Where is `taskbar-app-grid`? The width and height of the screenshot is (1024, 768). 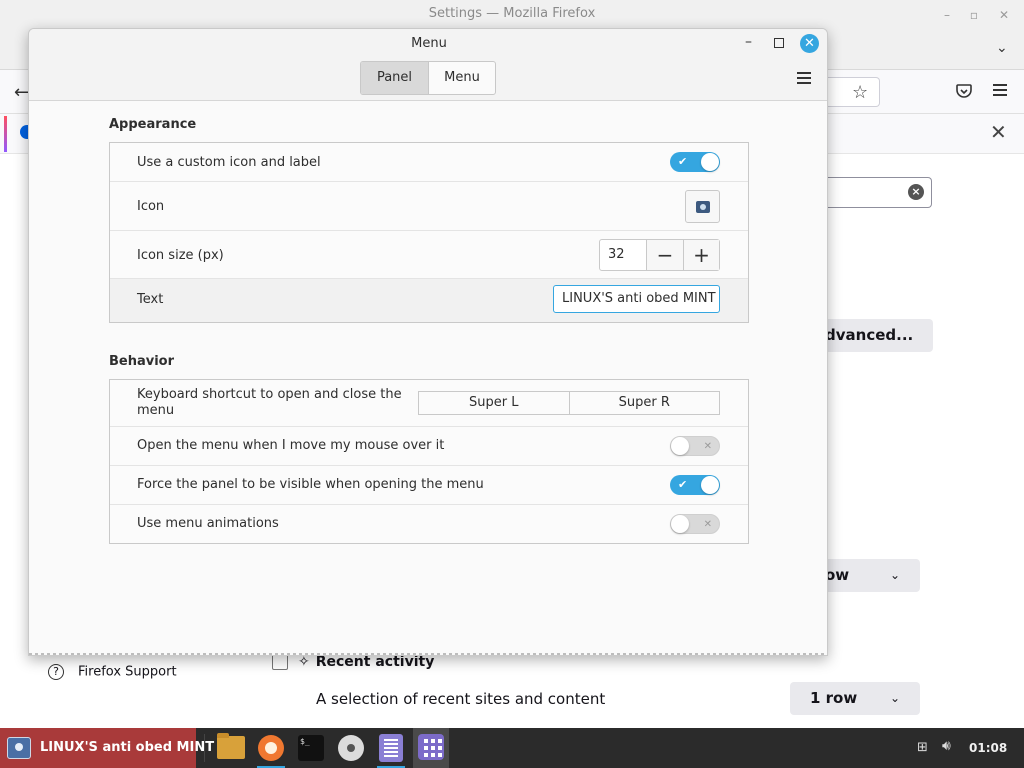 taskbar-app-grid is located at coordinates (431, 748).